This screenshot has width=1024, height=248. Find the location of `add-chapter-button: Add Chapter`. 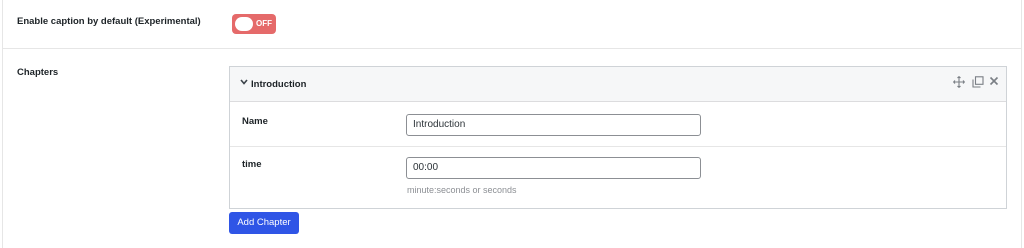

add-chapter-button: Add Chapter is located at coordinates (264, 223).